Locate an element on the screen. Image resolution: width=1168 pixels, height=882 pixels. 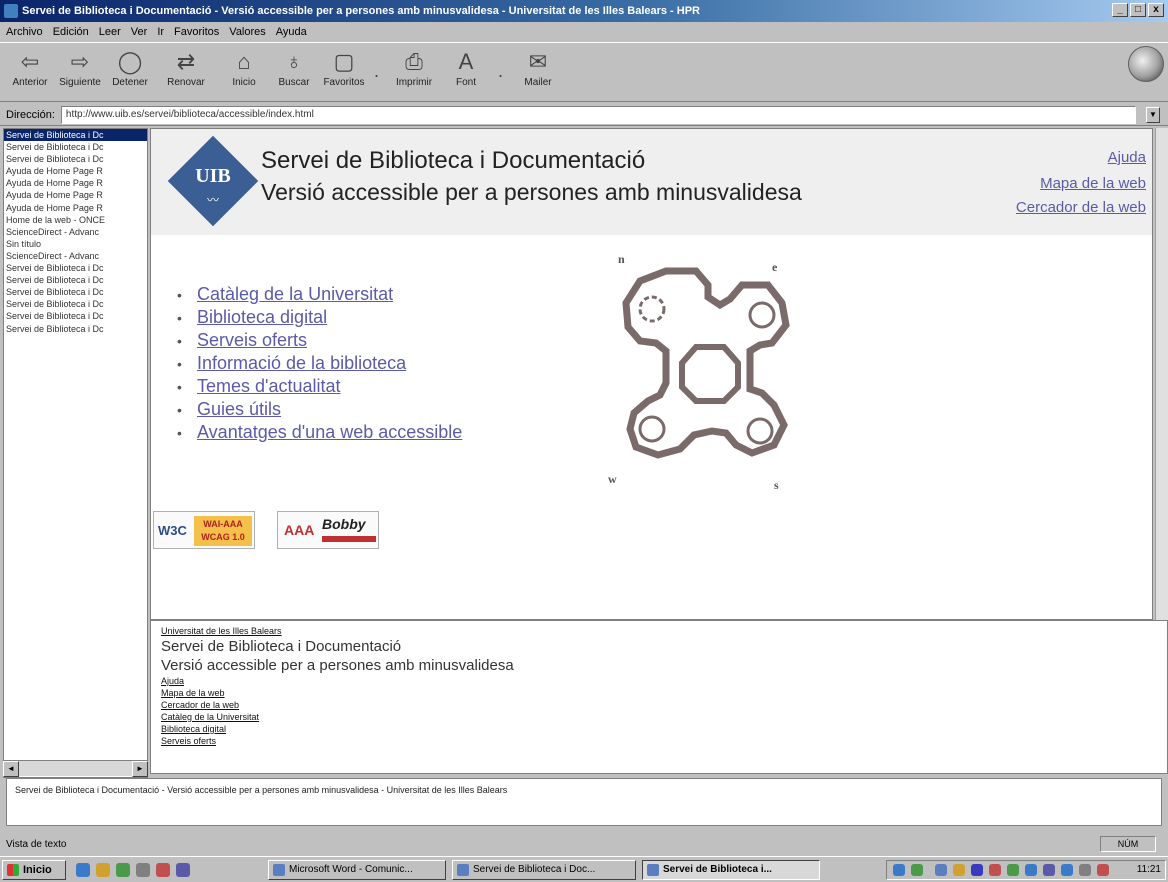
mailer-button: ✉ Mailer is located at coordinates (538, 73).